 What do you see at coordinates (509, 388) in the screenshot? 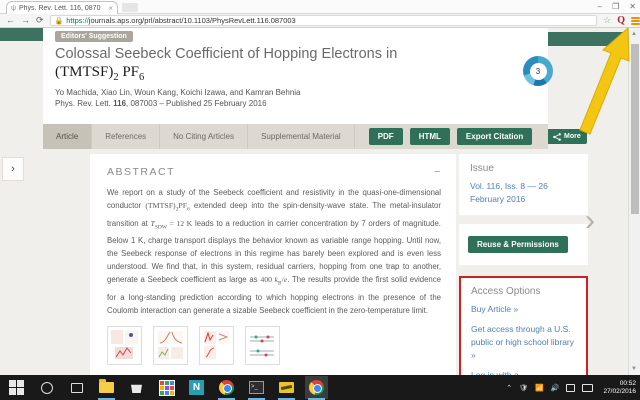
I see `tray-expand-icon: ⌃` at bounding box center [509, 388].